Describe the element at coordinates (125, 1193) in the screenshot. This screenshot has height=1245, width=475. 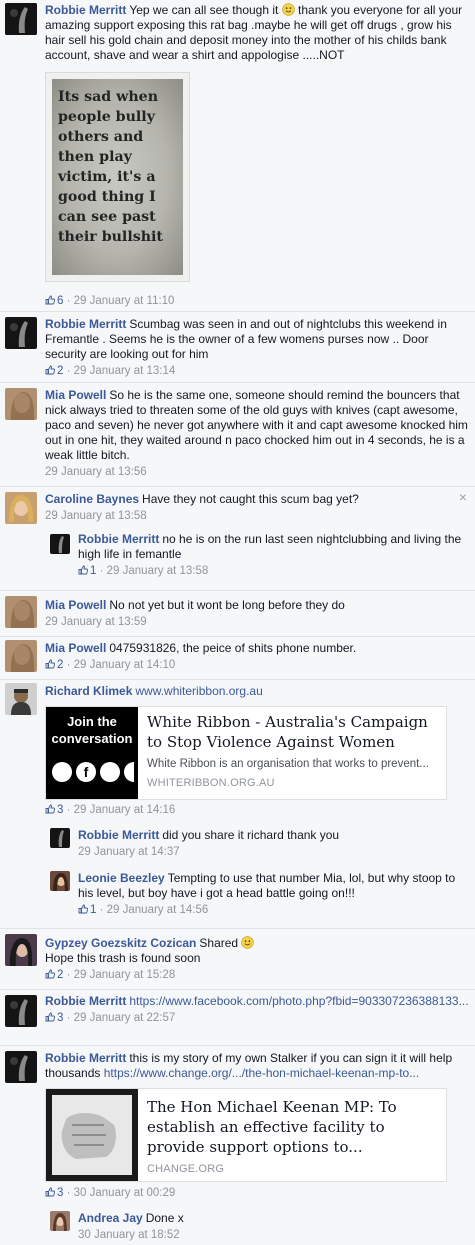
I see `timestamp: 30 January at 00:29` at that location.